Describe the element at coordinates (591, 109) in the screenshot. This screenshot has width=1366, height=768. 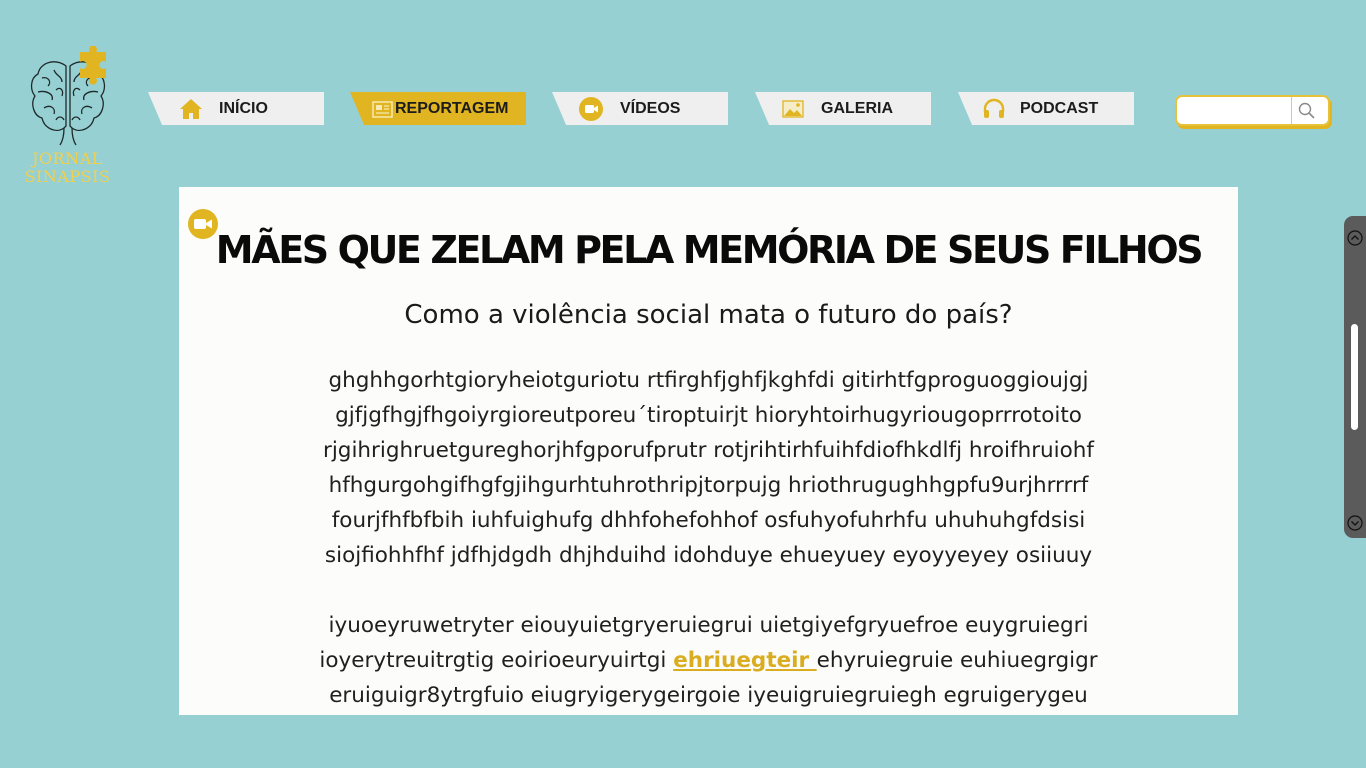
I see `video-icon` at that location.